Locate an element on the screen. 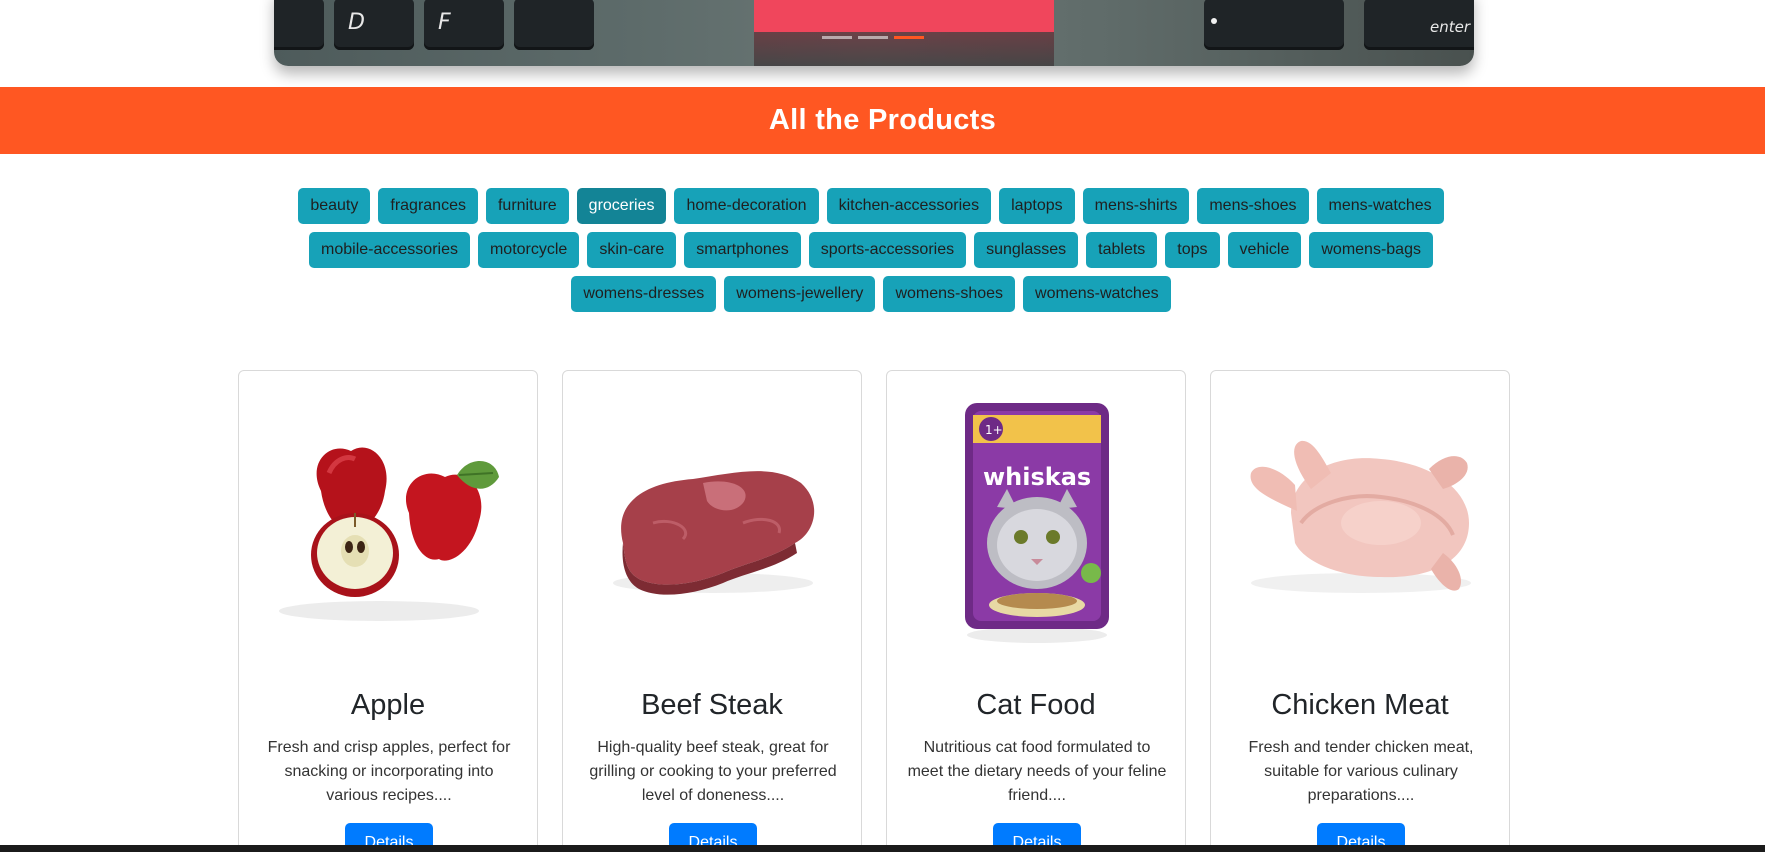 This screenshot has width=1765, height=852. keyboard-key: F is located at coordinates (464, 25).